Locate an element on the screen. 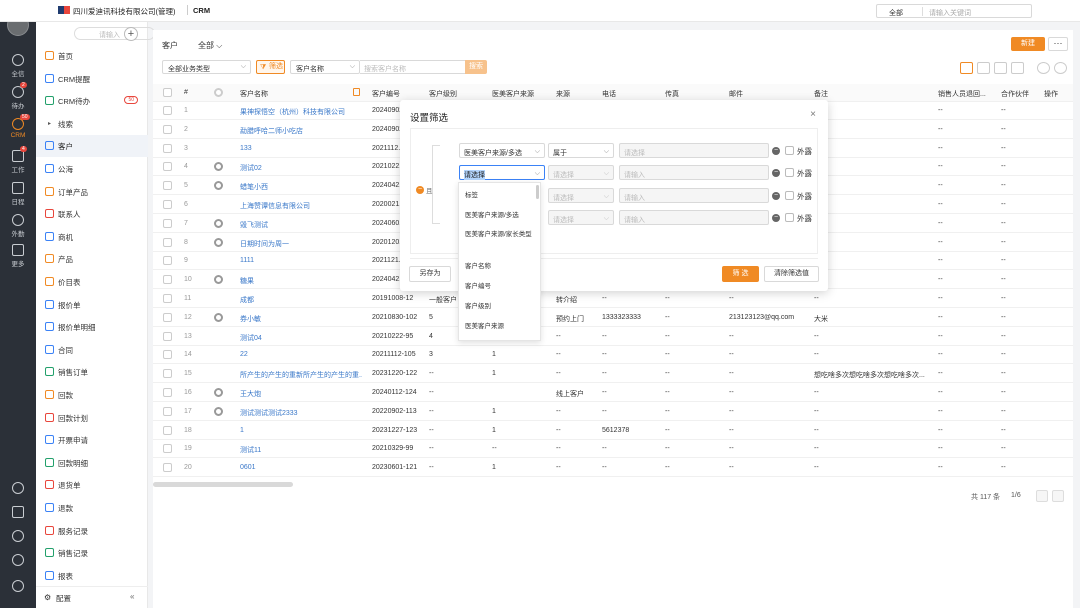  user-icon is located at coordinates (18, 560).